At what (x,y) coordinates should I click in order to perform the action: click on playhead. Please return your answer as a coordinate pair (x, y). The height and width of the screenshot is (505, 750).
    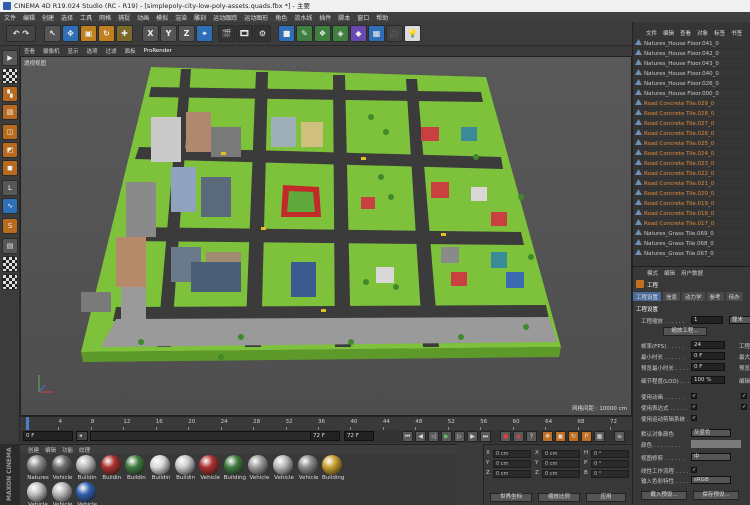
    Looking at the image, I should click on (27, 424).